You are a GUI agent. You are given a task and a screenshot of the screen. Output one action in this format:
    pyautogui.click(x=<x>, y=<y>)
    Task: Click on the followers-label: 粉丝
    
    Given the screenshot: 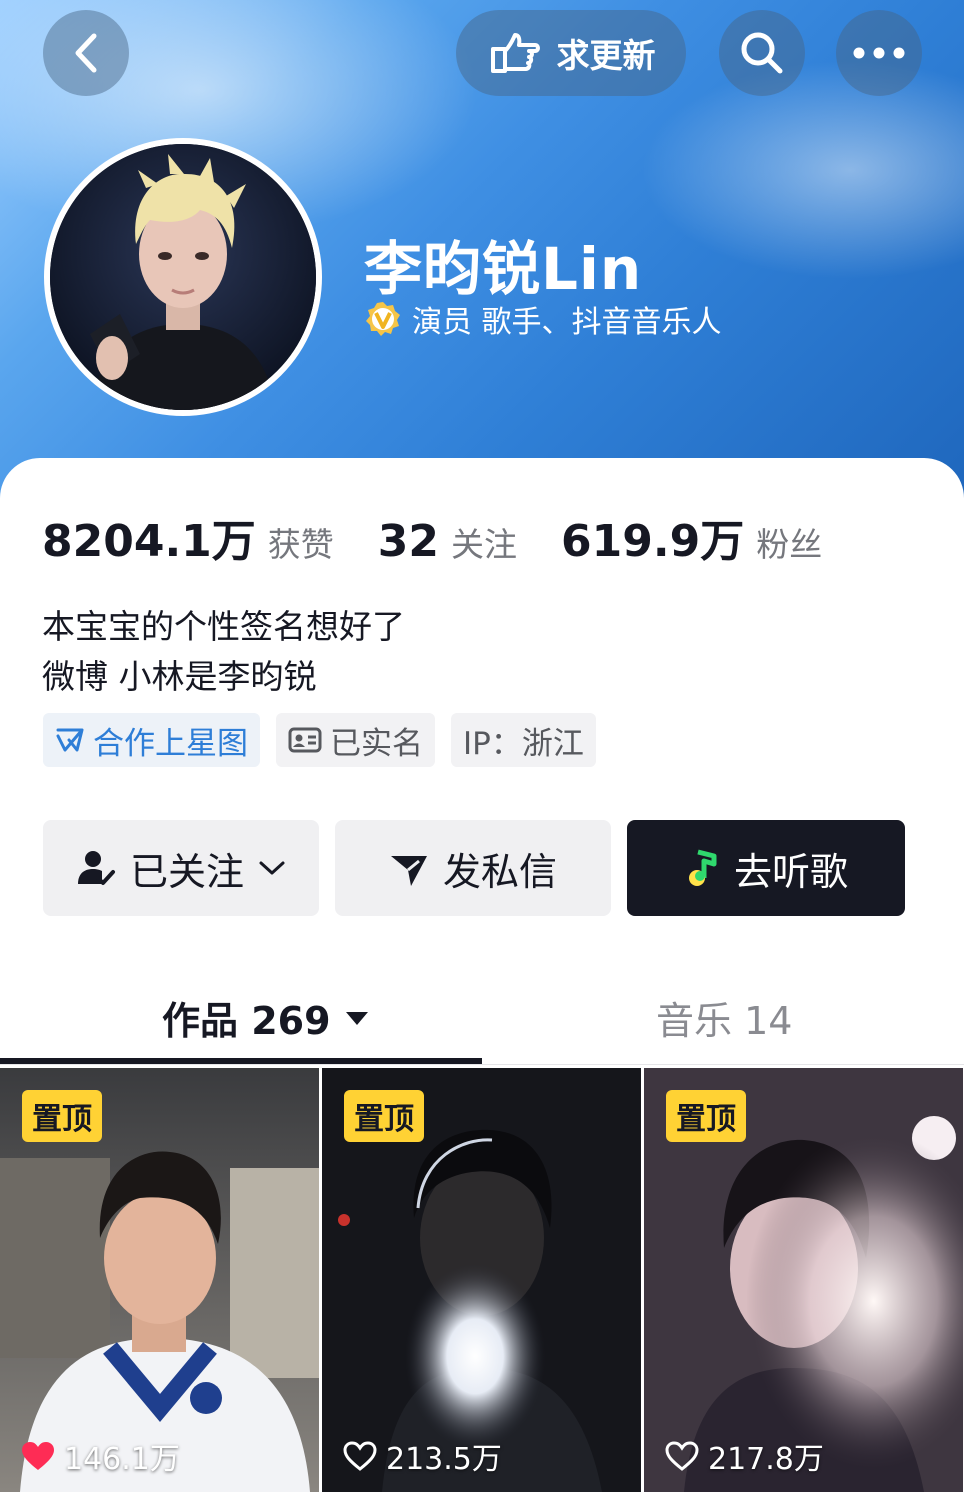 What is the action you would take?
    pyautogui.click(x=789, y=542)
    